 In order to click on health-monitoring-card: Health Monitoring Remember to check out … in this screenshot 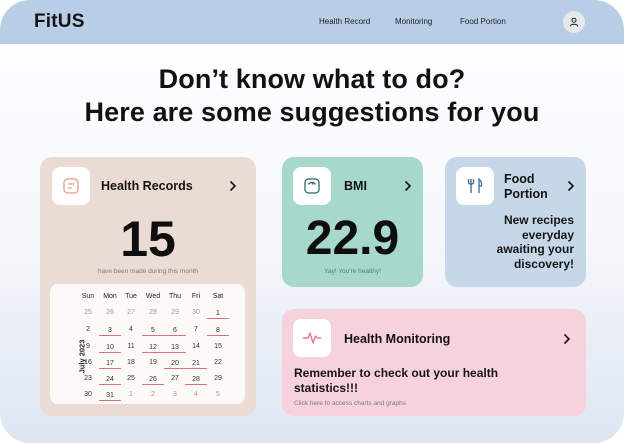, I will do `click(434, 362)`.